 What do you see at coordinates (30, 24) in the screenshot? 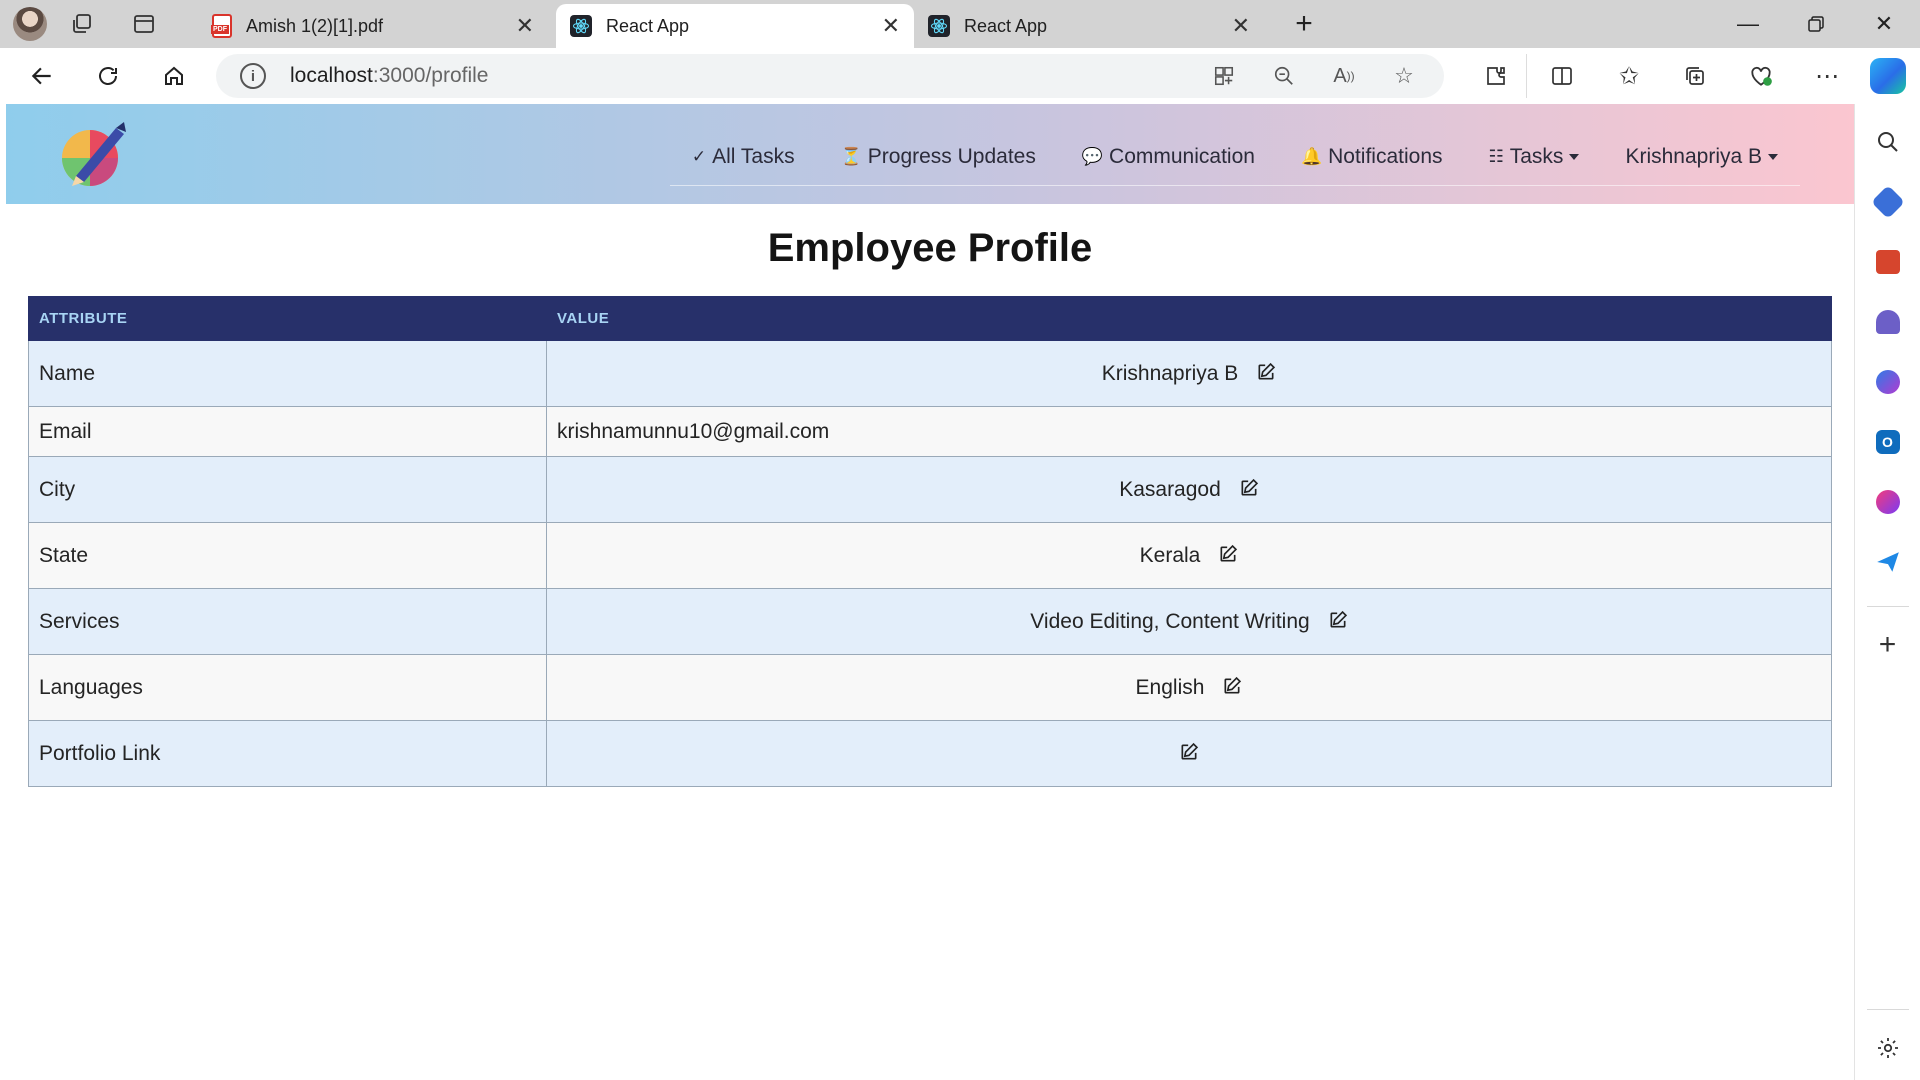
I see `profile-avatar` at bounding box center [30, 24].